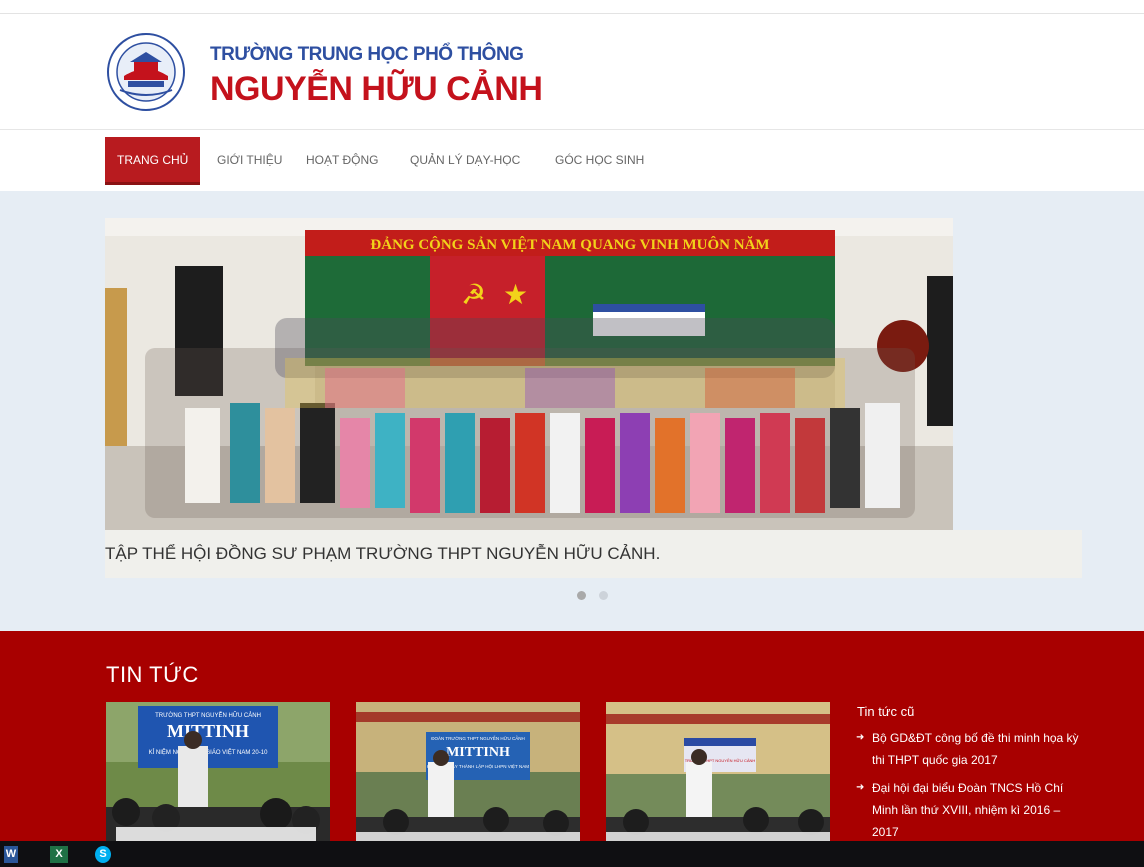 The image size is (1144, 867). What do you see at coordinates (376, 89) in the screenshot?
I see `school-name: NGUYỄN HỮU CẢNH` at bounding box center [376, 89].